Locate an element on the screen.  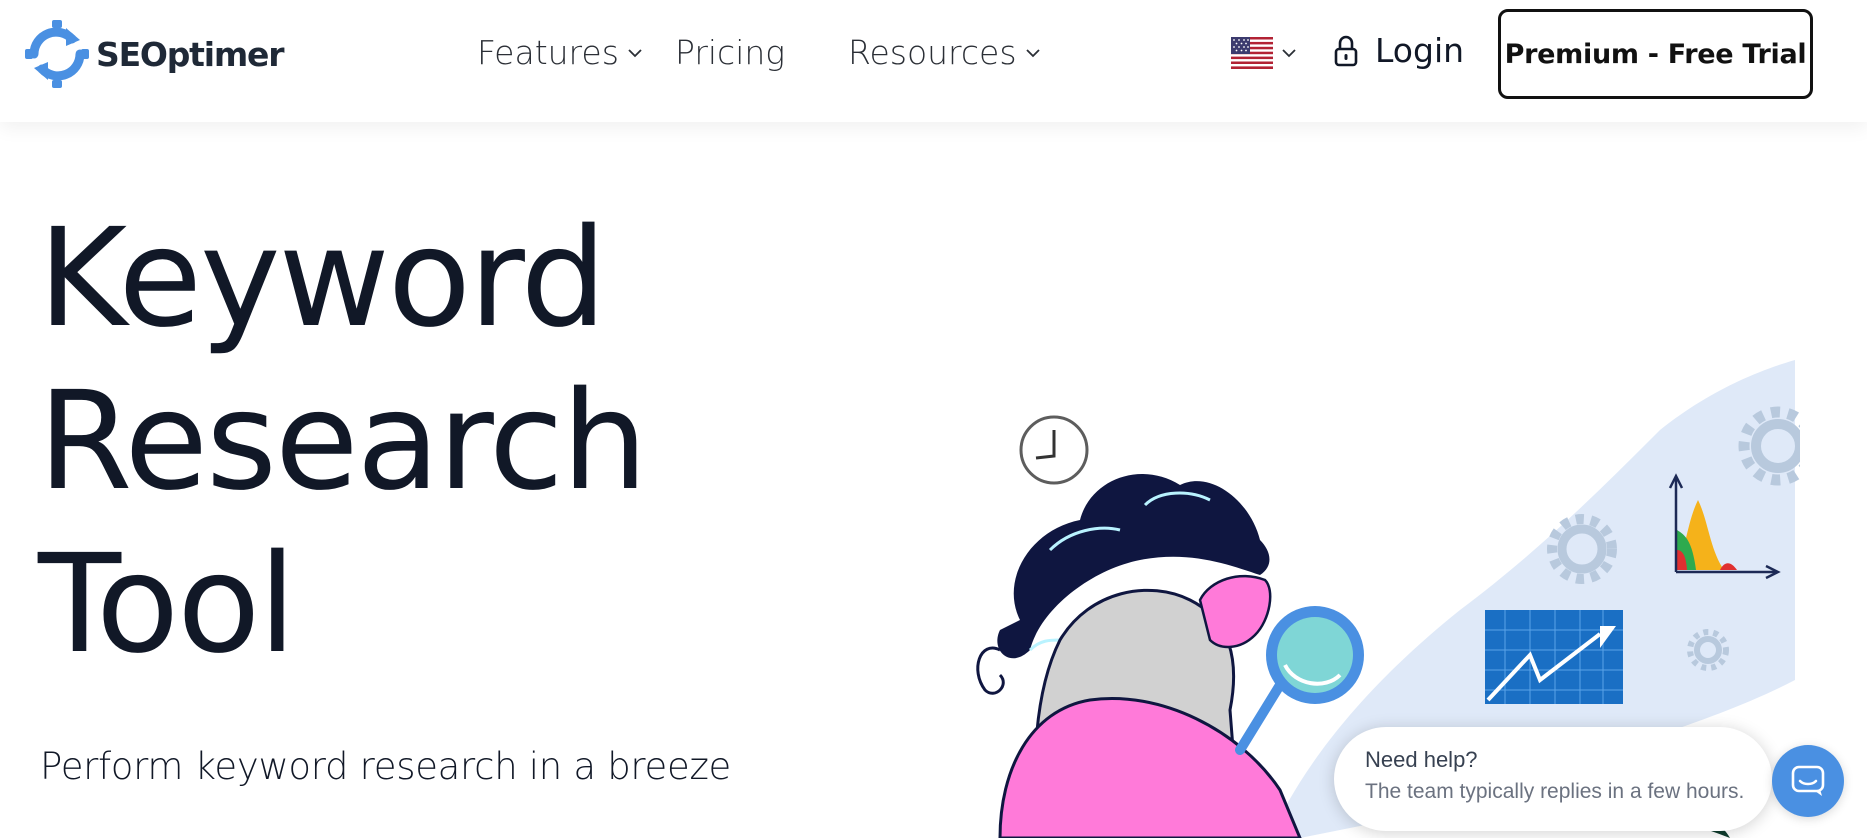
hair-strand is located at coordinates (990, 670).